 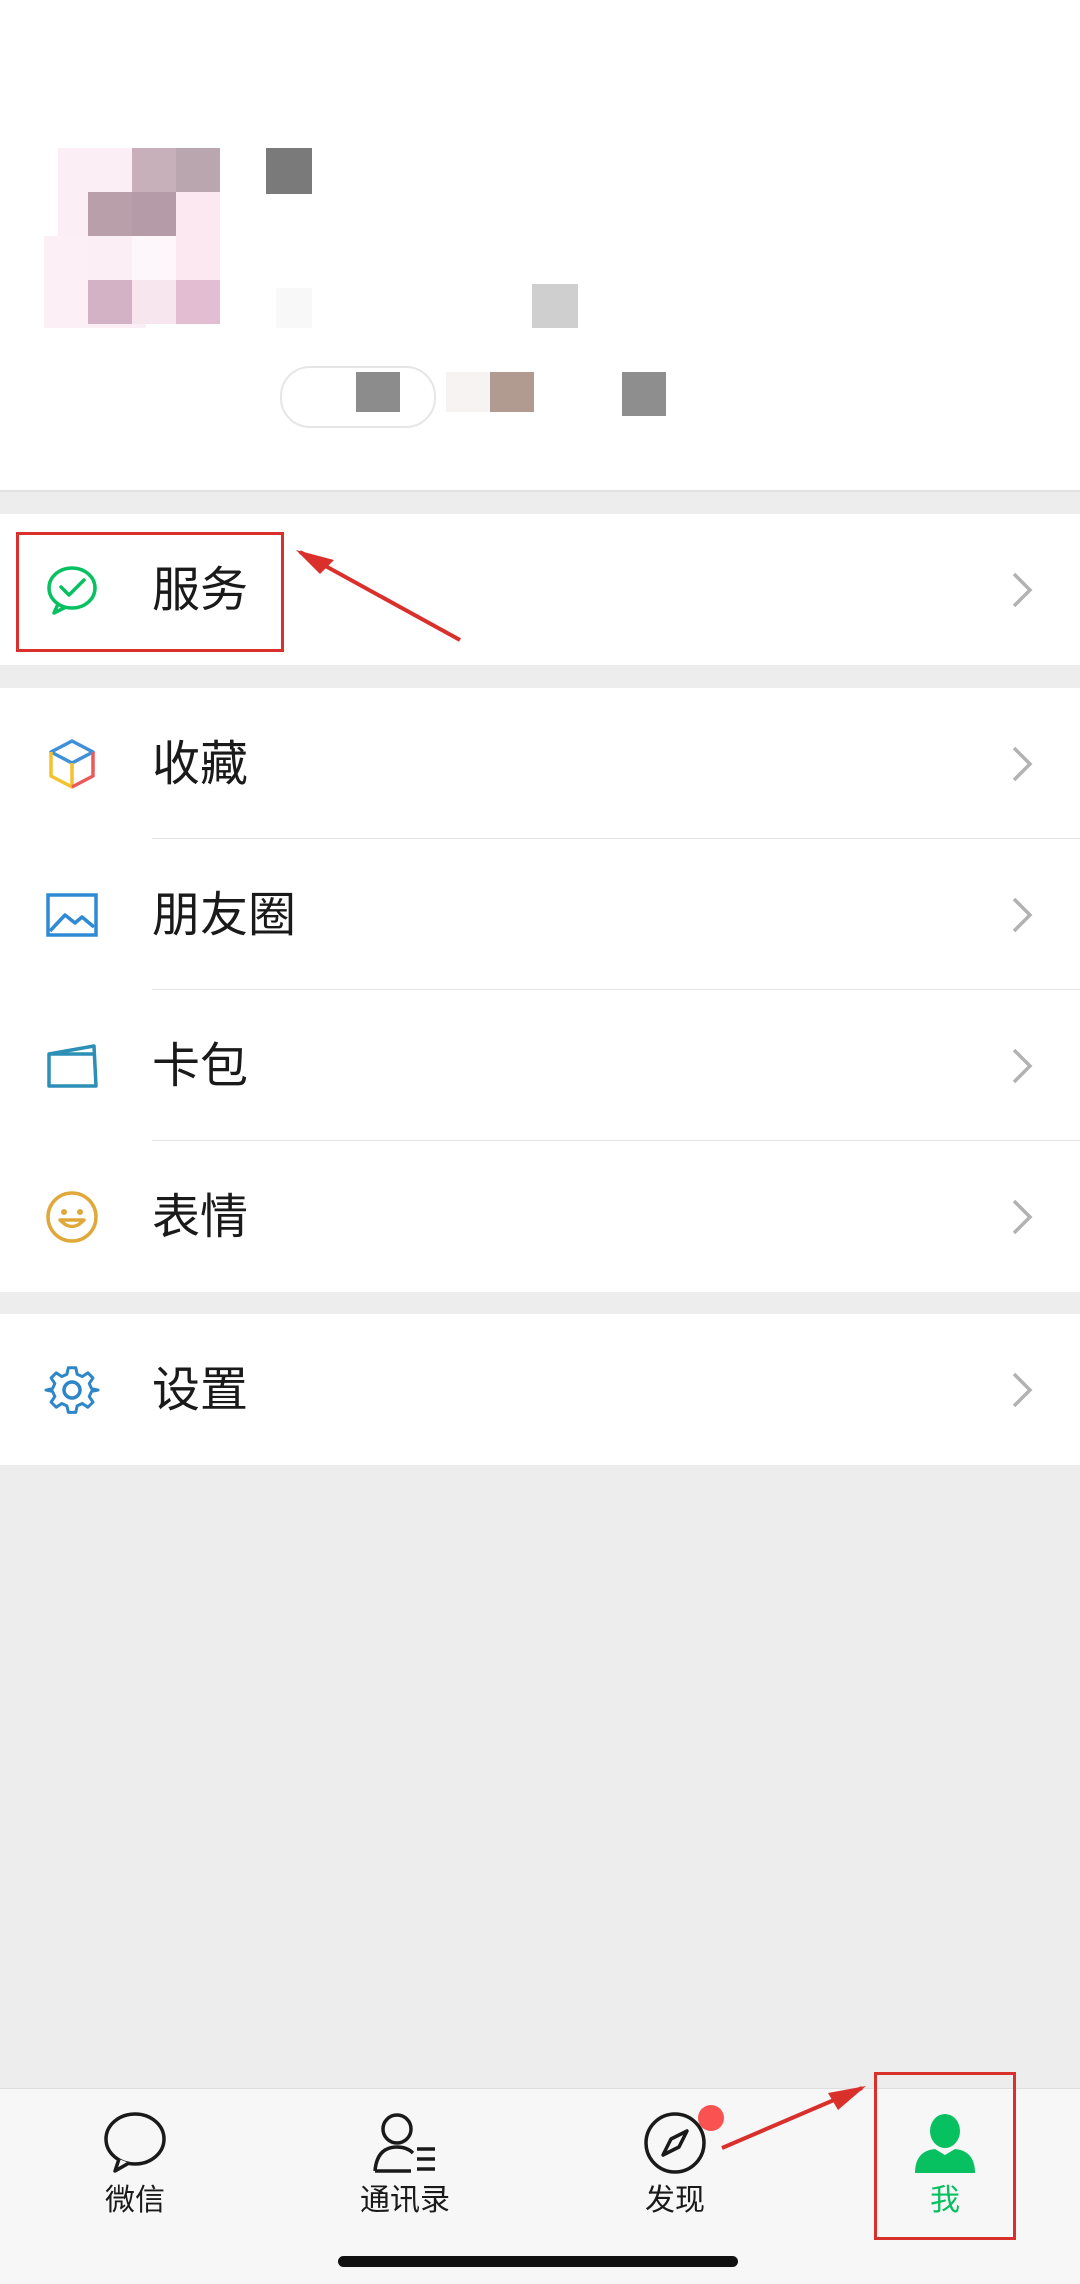 I want to click on home-indicator, so click(x=538, y=2261).